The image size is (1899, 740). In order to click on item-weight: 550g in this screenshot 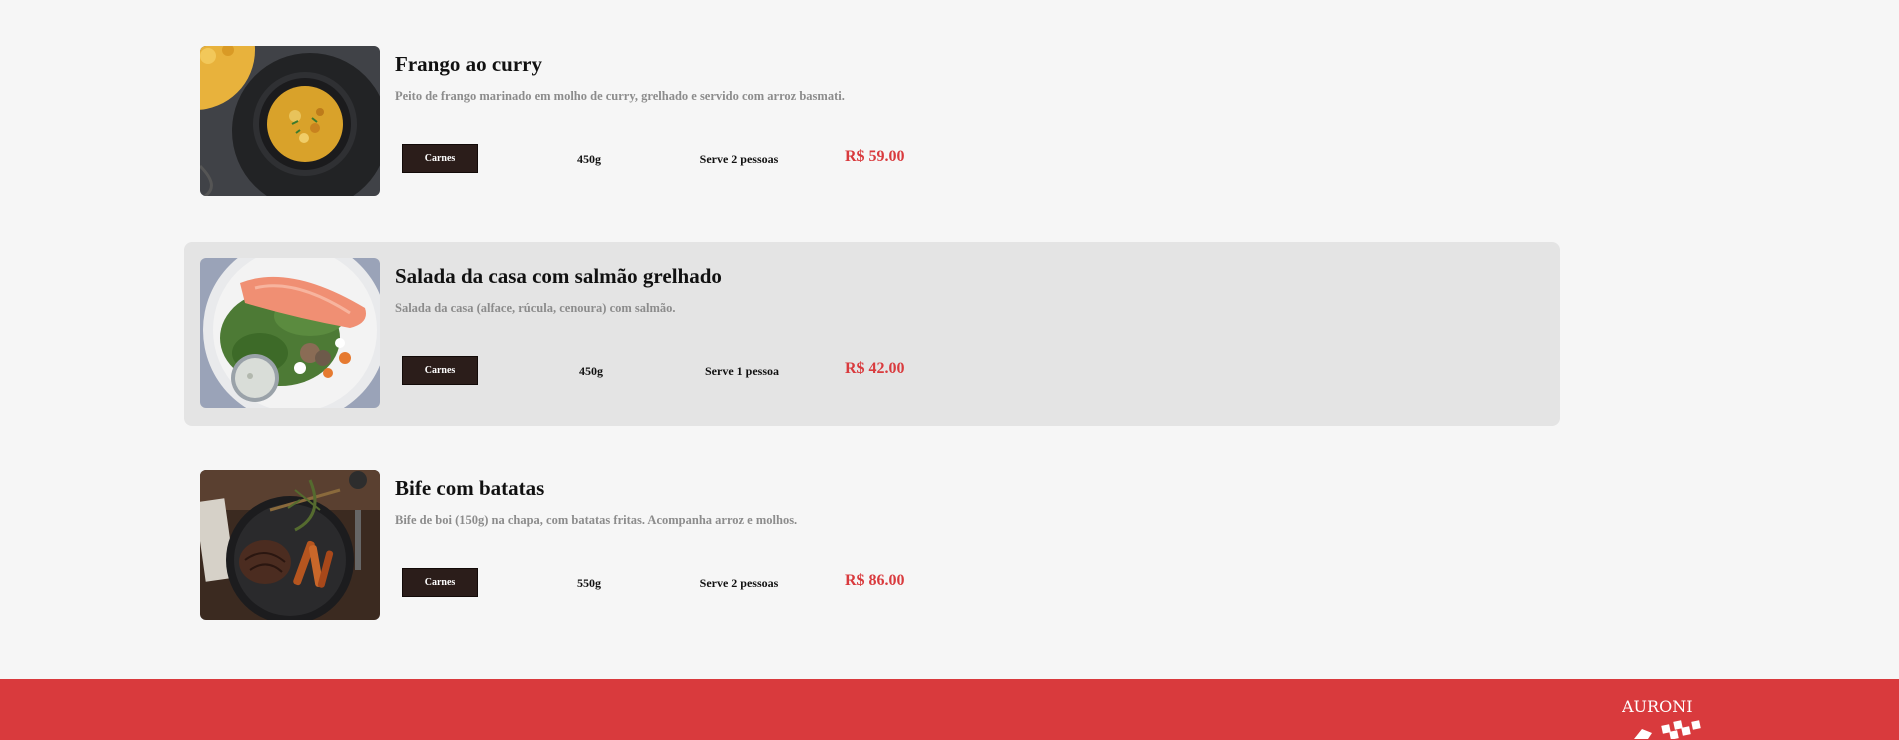, I will do `click(589, 583)`.